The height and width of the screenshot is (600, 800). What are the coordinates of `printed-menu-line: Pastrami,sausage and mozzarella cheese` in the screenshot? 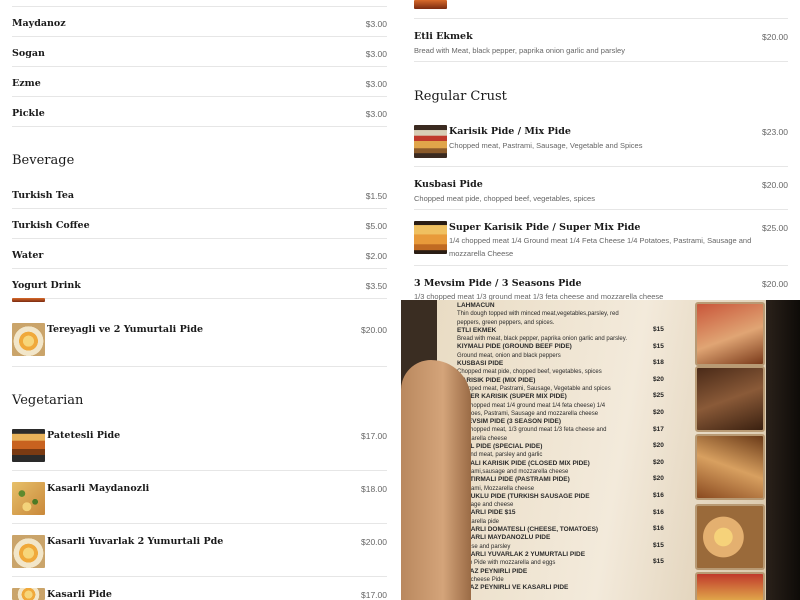 It's located at (513, 471).